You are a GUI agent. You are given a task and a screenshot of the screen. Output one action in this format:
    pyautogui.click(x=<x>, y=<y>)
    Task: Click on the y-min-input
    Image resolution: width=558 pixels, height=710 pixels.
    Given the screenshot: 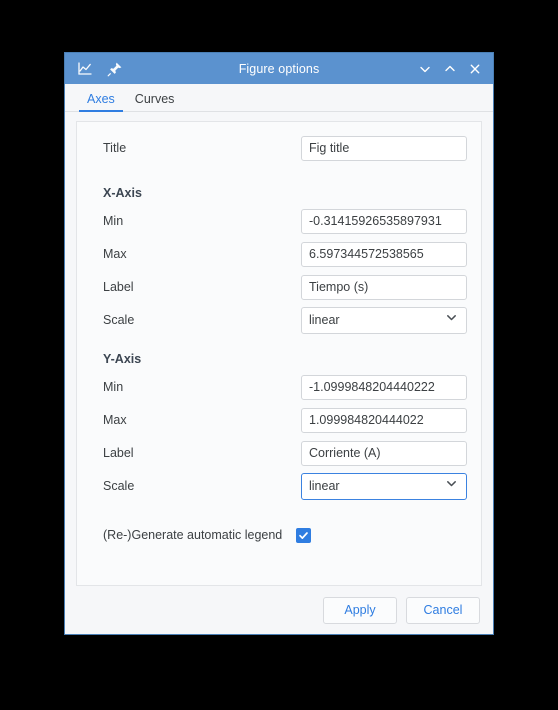 What is the action you would take?
    pyautogui.click(x=384, y=387)
    